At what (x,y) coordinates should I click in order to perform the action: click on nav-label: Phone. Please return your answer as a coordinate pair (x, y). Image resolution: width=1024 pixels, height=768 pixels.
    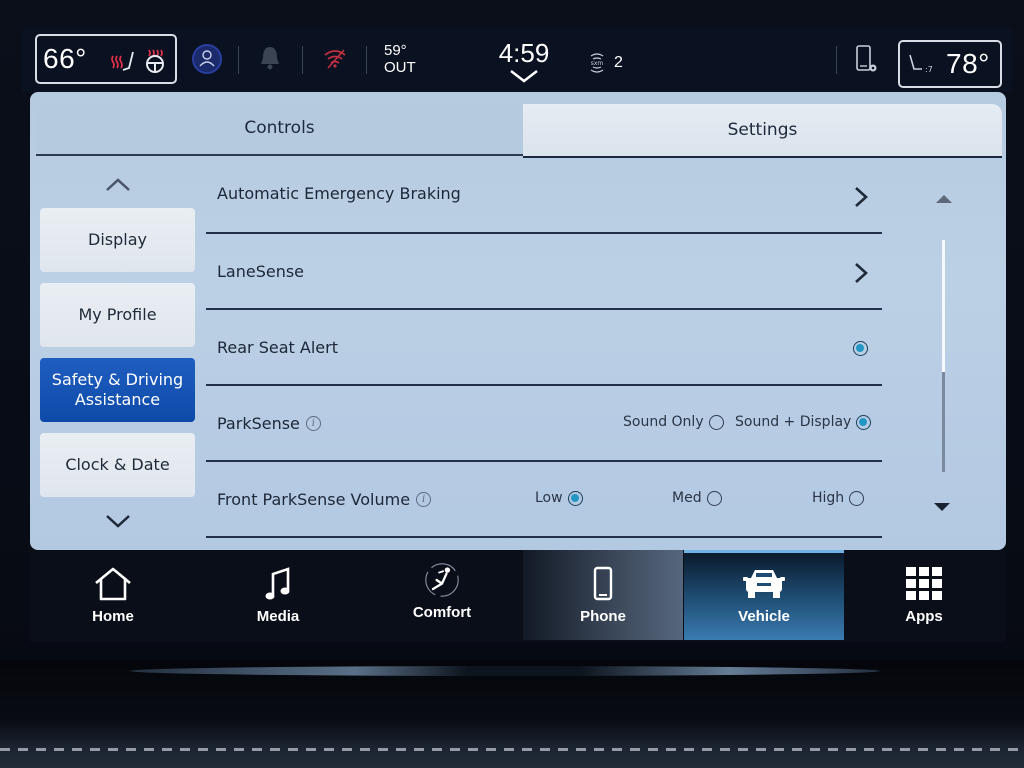
    Looking at the image, I should click on (603, 616).